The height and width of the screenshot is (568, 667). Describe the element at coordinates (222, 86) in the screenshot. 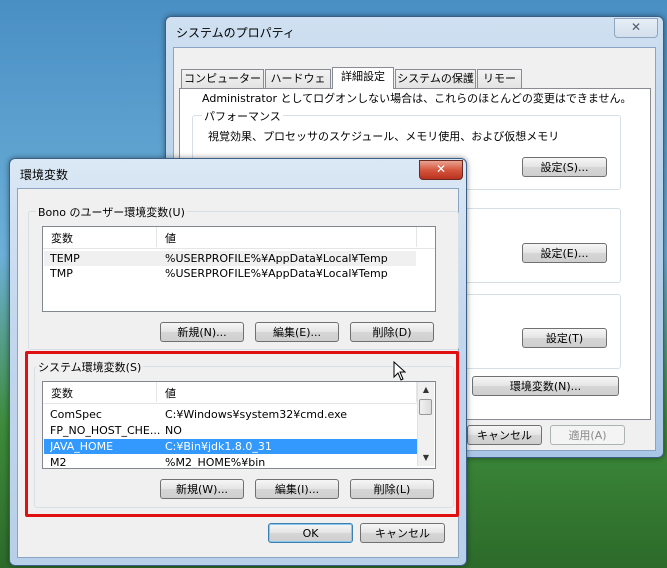

I see `tab-computer-name: コンピューター名` at that location.